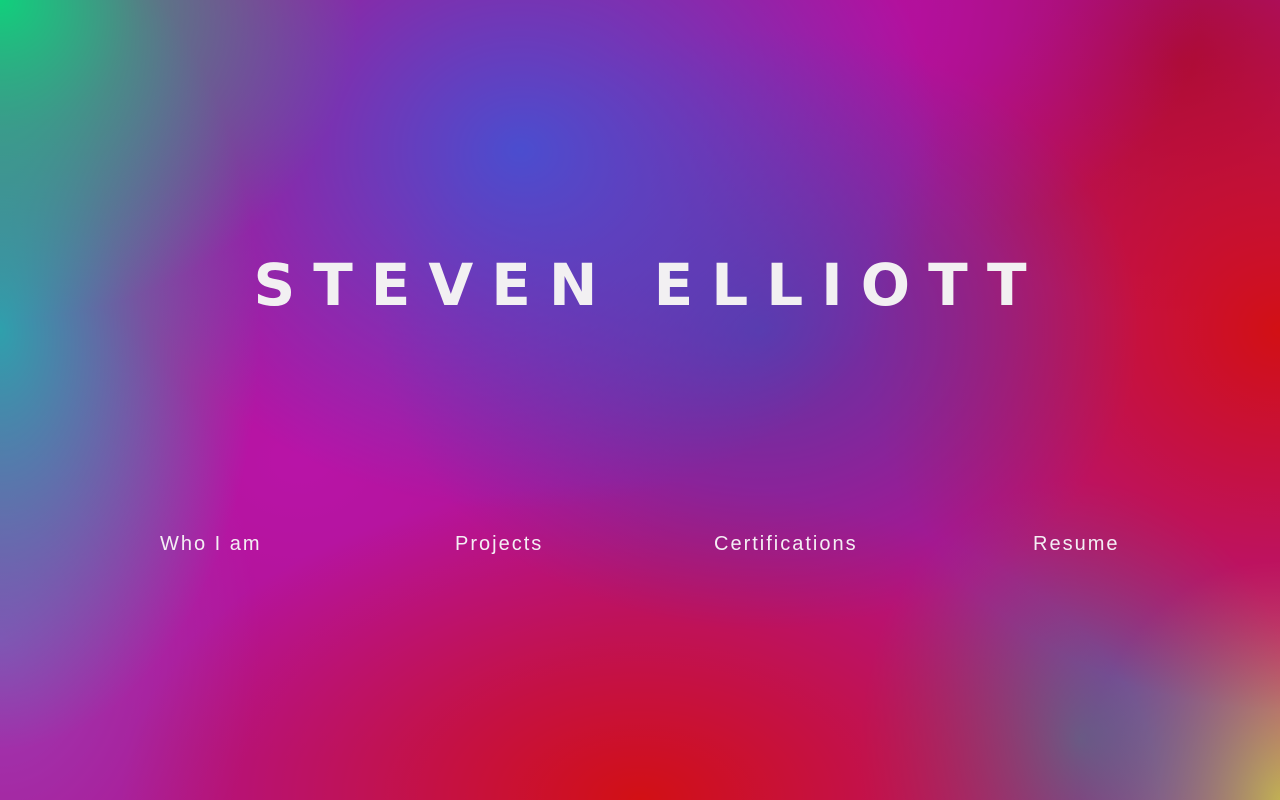  Describe the element at coordinates (499, 544) in the screenshot. I see `nav-link-projects: Projects` at that location.